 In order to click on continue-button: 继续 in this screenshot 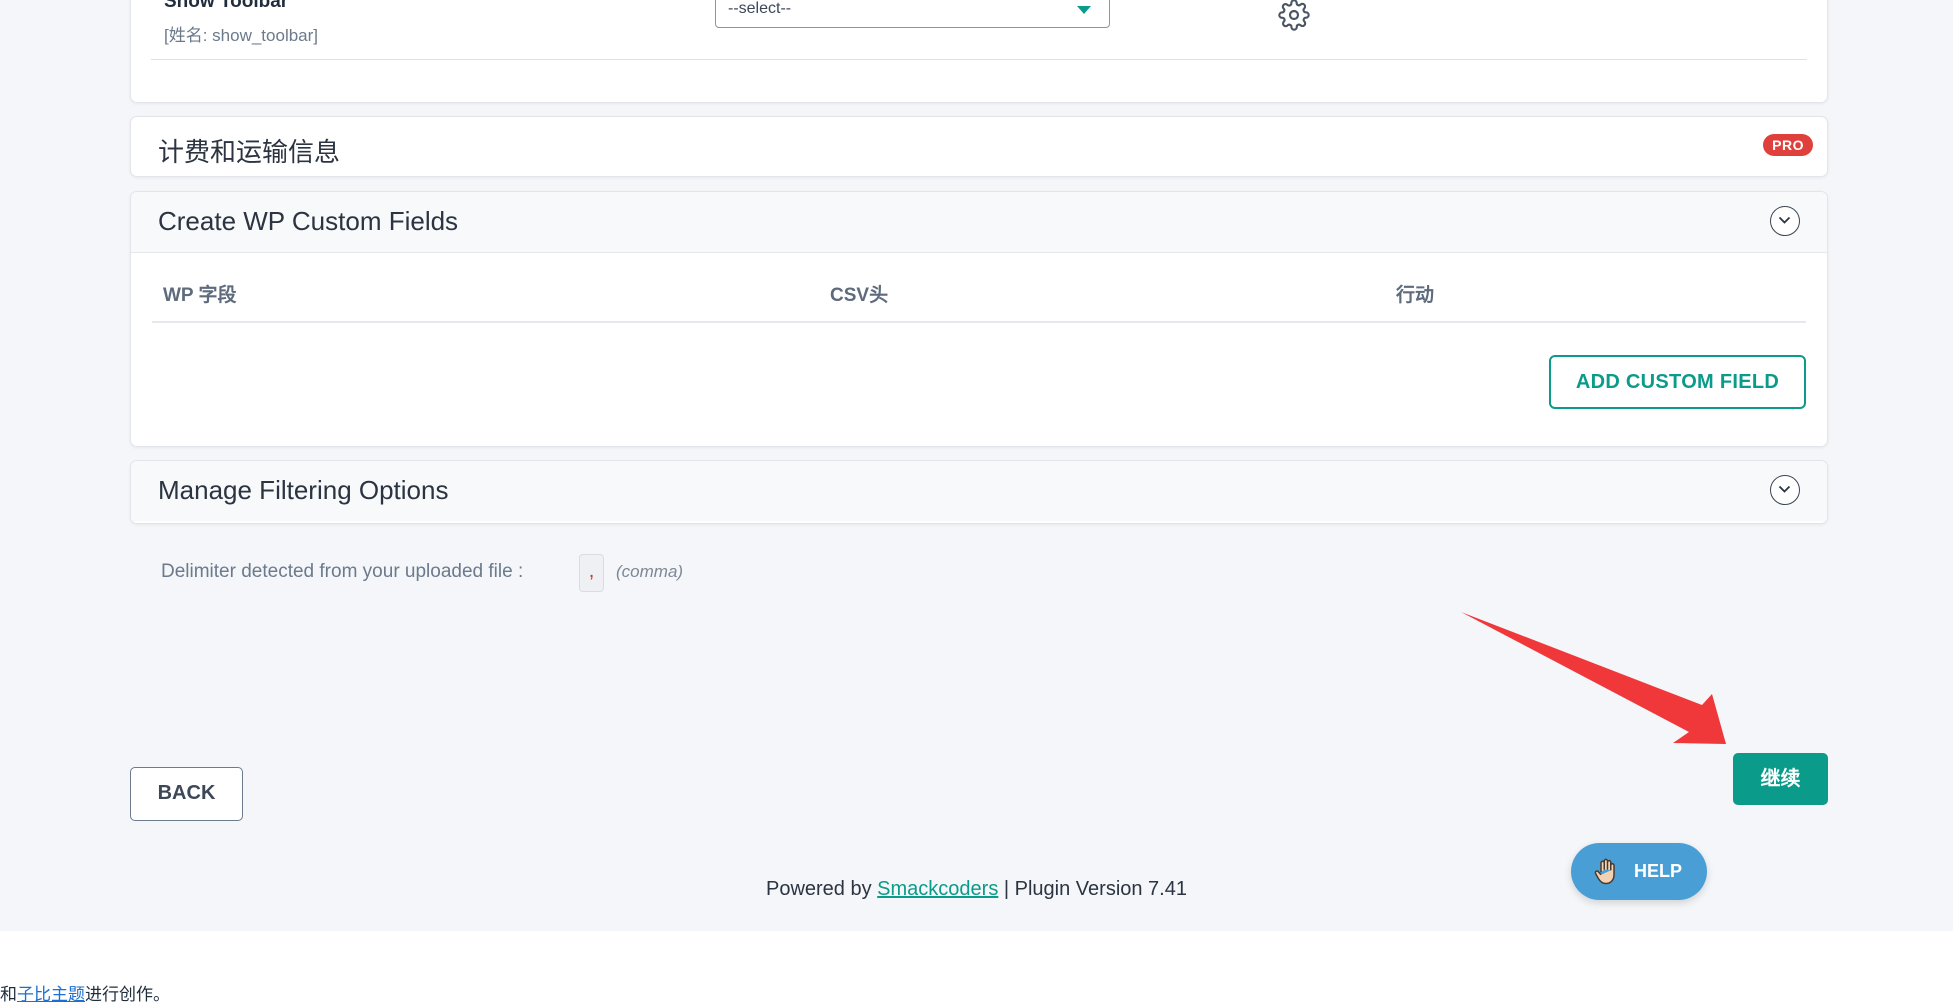, I will do `click(1780, 779)`.